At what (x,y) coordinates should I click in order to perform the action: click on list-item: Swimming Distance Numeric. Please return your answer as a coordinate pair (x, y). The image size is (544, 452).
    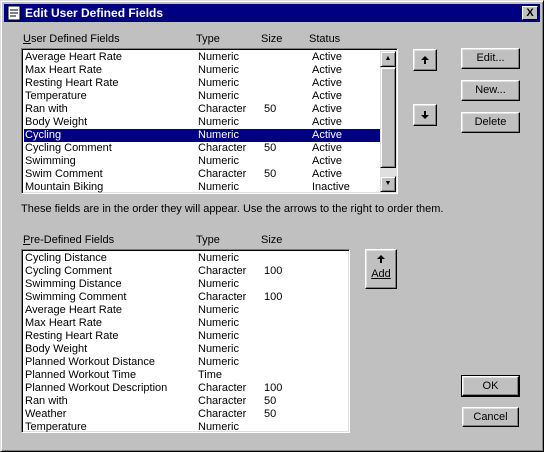
    Looking at the image, I should click on (186, 284).